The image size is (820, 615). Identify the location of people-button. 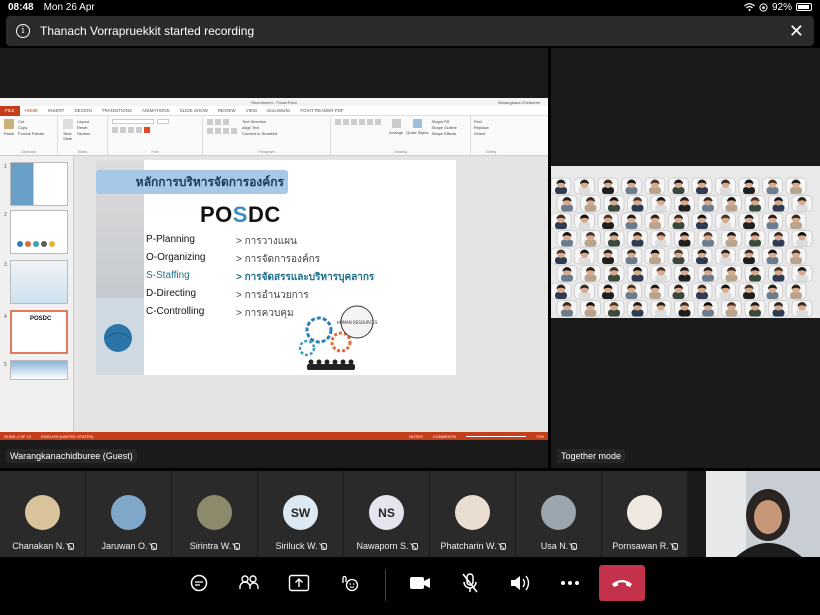
(249, 583).